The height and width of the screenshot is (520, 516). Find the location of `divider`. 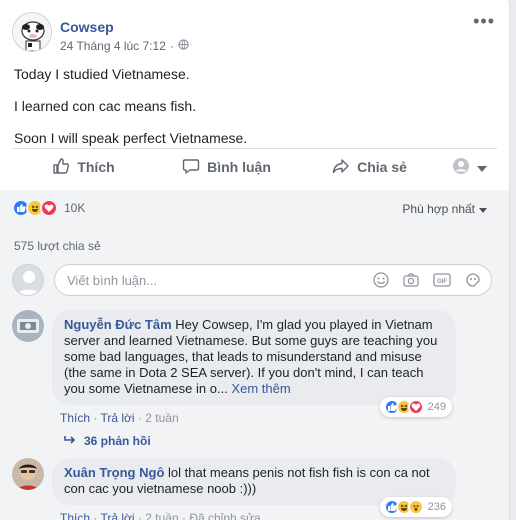

divider is located at coordinates (254, 148).